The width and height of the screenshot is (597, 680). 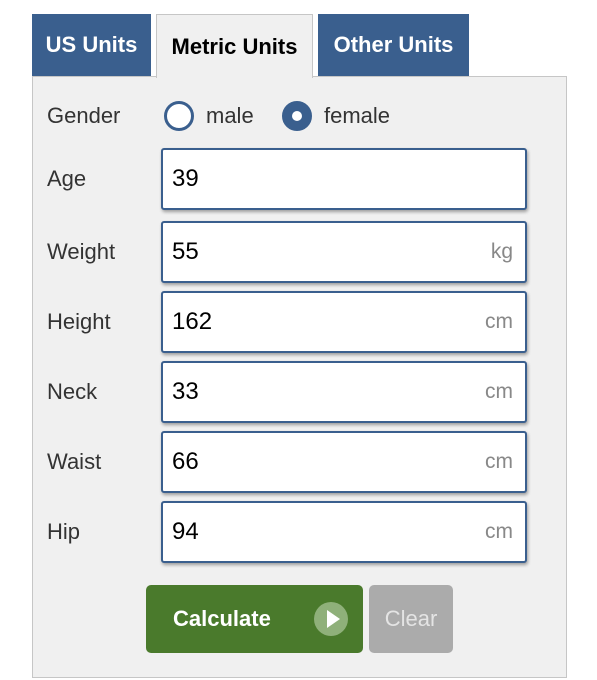 What do you see at coordinates (344, 252) in the screenshot?
I see `weight-input: 55 kg` at bounding box center [344, 252].